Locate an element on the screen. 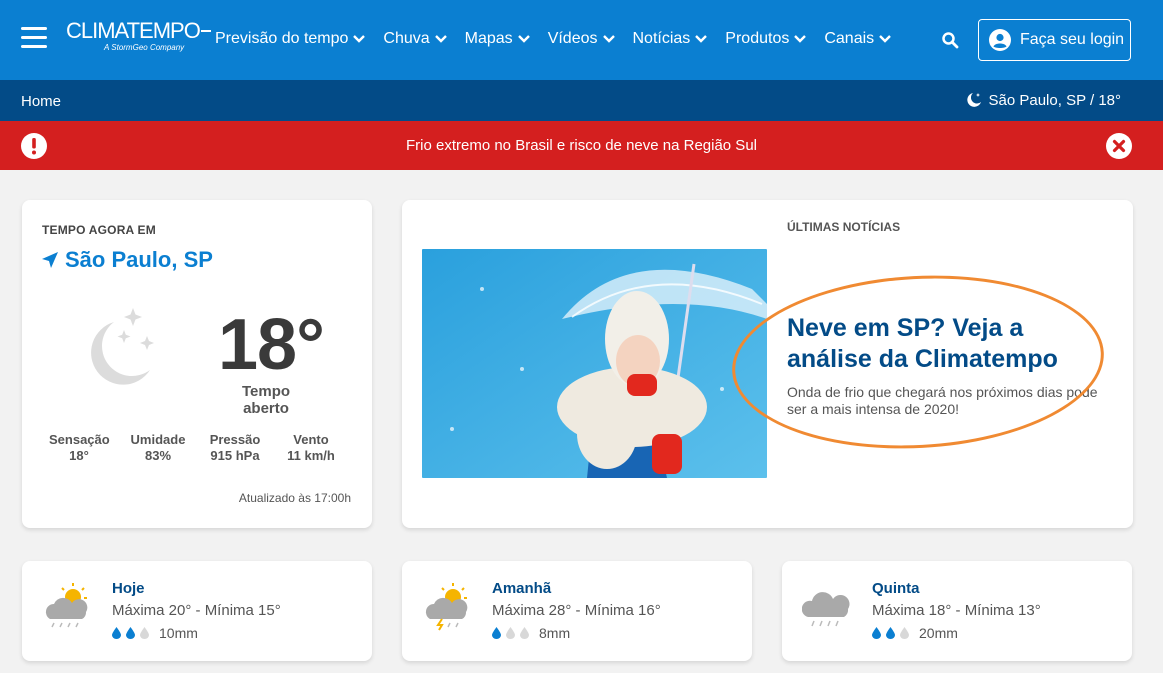  forecast-card-amanha: Amanhã Máxima 28° - Mínima 16° 8mm is located at coordinates (577, 611).